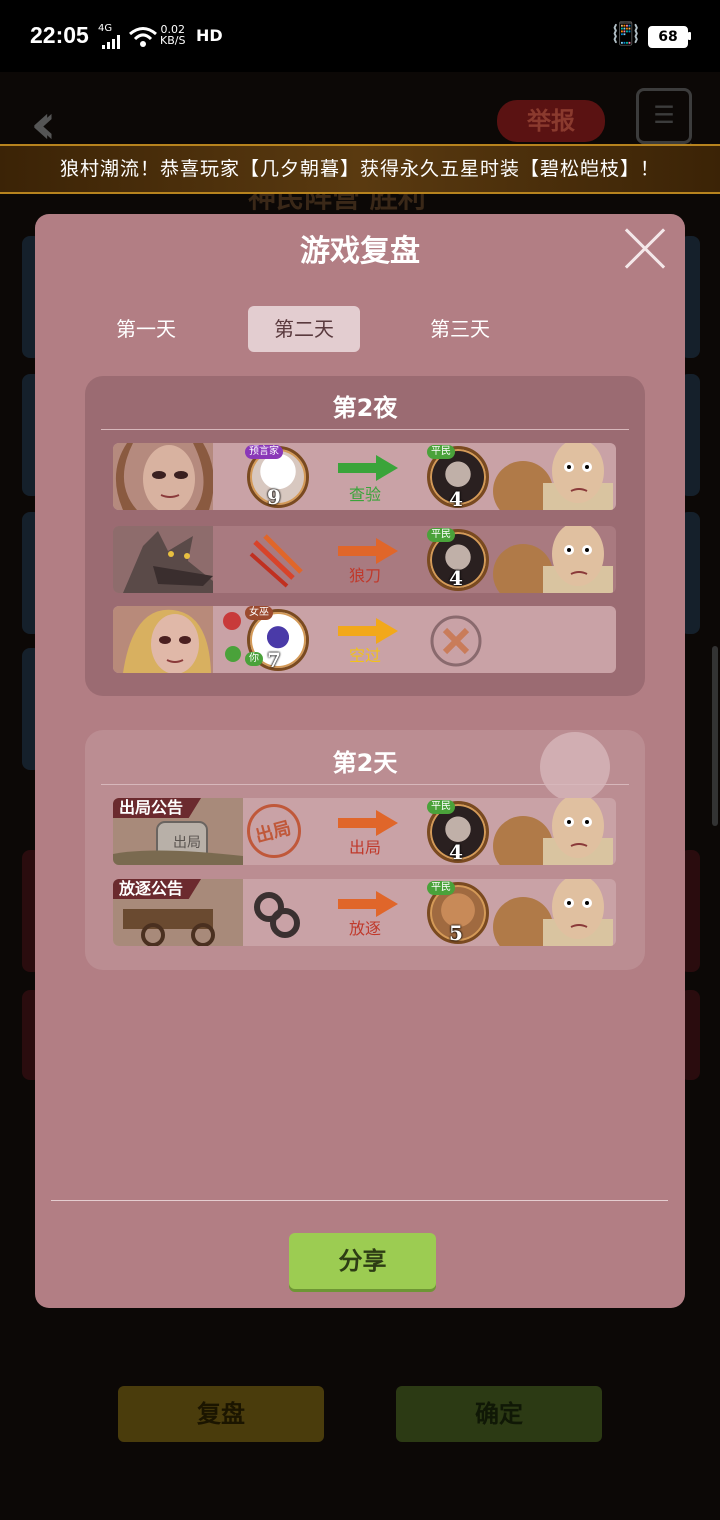 Image resolution: width=720 pixels, height=1520 pixels. What do you see at coordinates (112, 41) in the screenshot?
I see `signal-icon` at bounding box center [112, 41].